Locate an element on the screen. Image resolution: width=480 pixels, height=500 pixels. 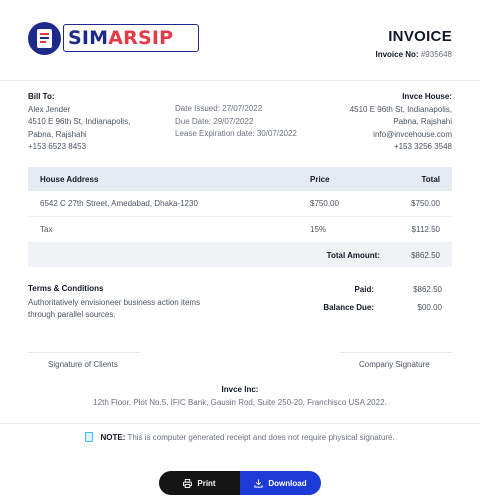
row-tax-amount: $112.50 is located at coordinates (425, 229).